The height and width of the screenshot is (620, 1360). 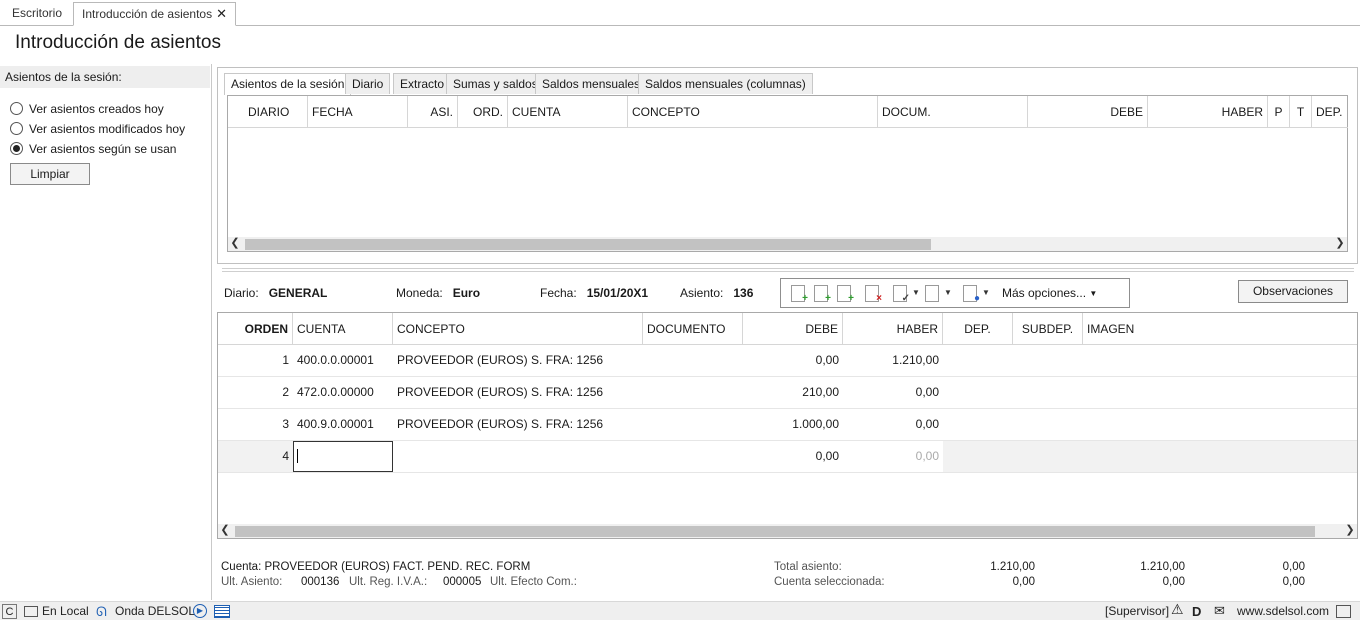 I want to click on cuenta-edit-input, so click(x=343, y=456).